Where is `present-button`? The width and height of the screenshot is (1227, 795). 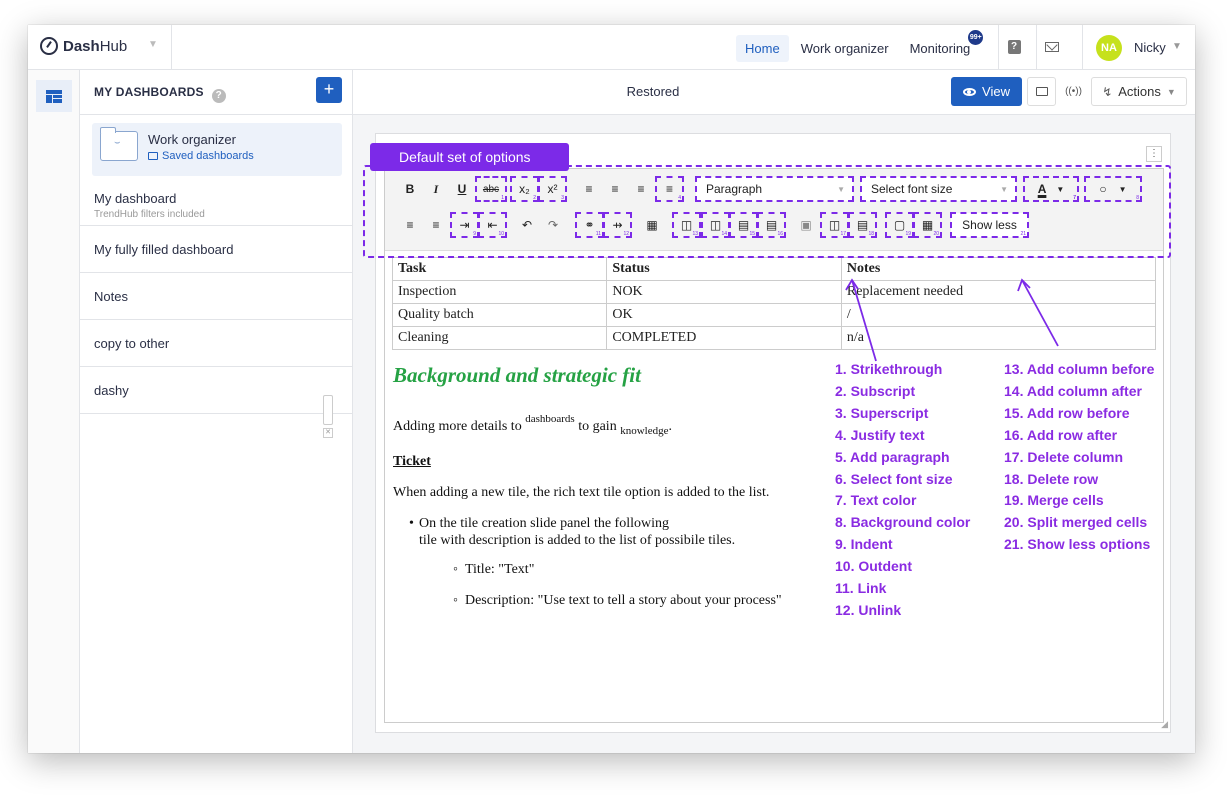
present-button is located at coordinates (1041, 91).